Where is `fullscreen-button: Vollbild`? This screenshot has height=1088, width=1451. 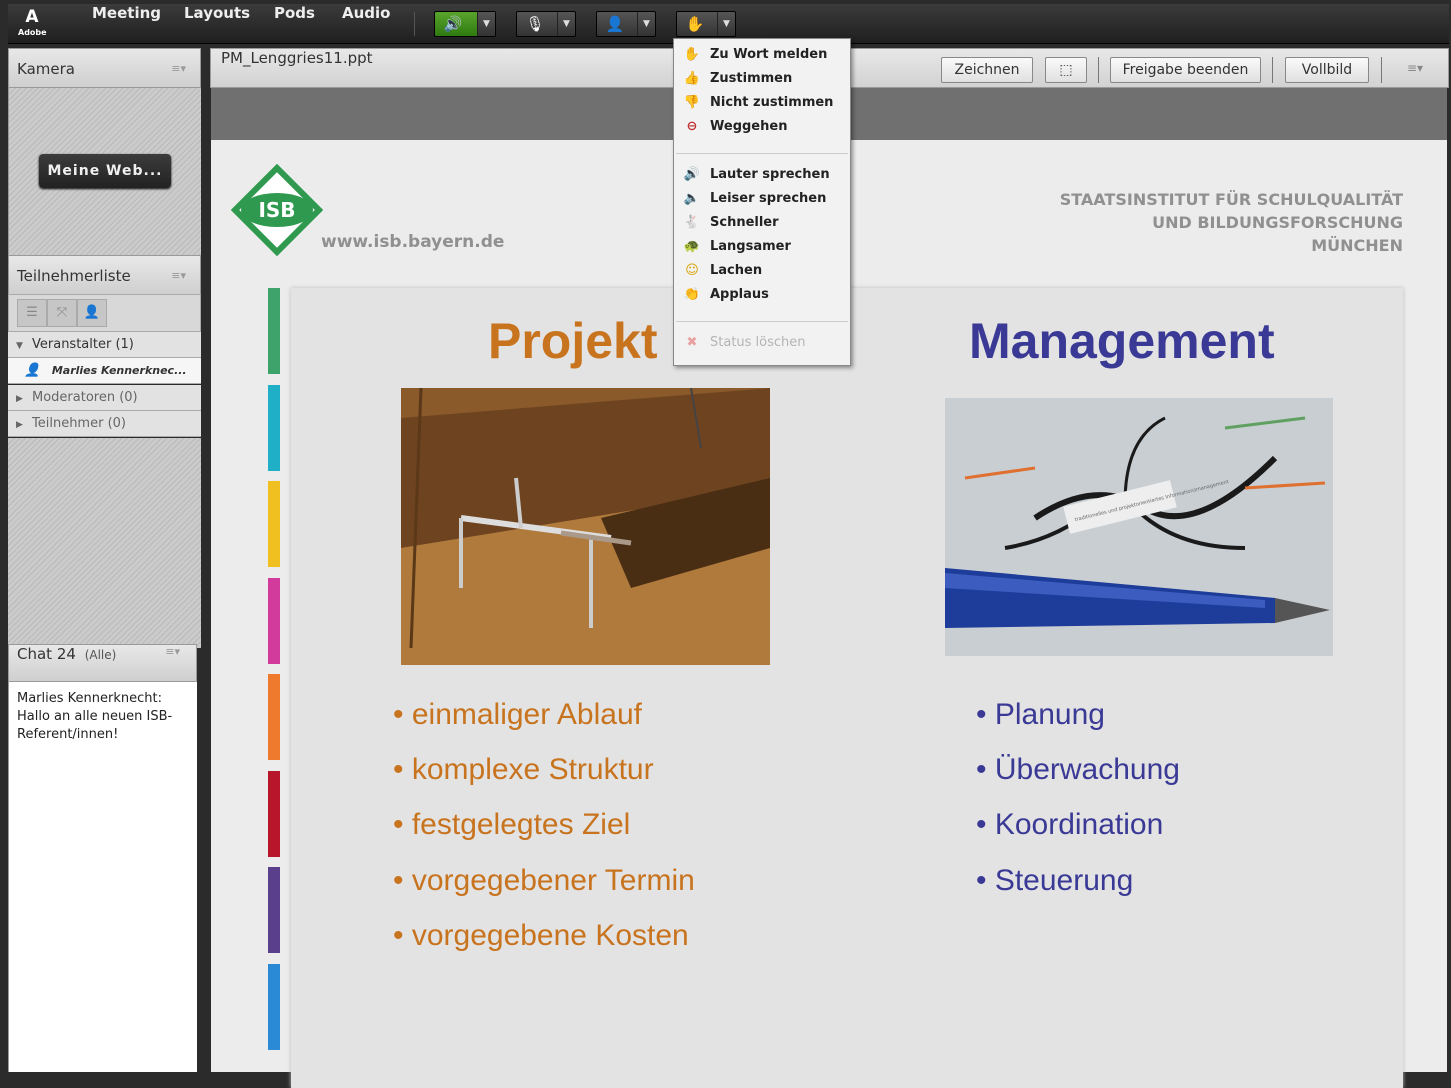
fullscreen-button: Vollbild is located at coordinates (1327, 70).